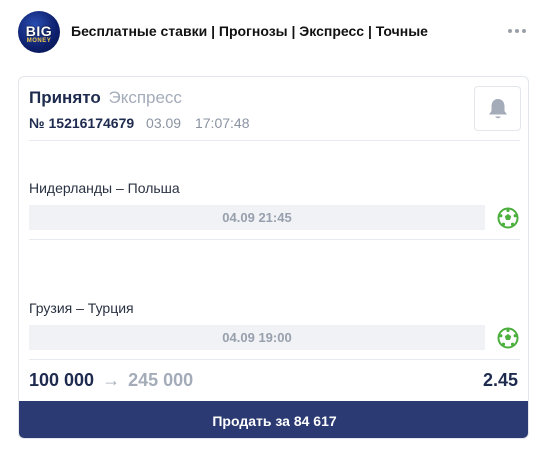 Image resolution: width=543 pixels, height=453 pixels. What do you see at coordinates (164, 123) in the screenshot?
I see `bet-date: 03.09` at bounding box center [164, 123].